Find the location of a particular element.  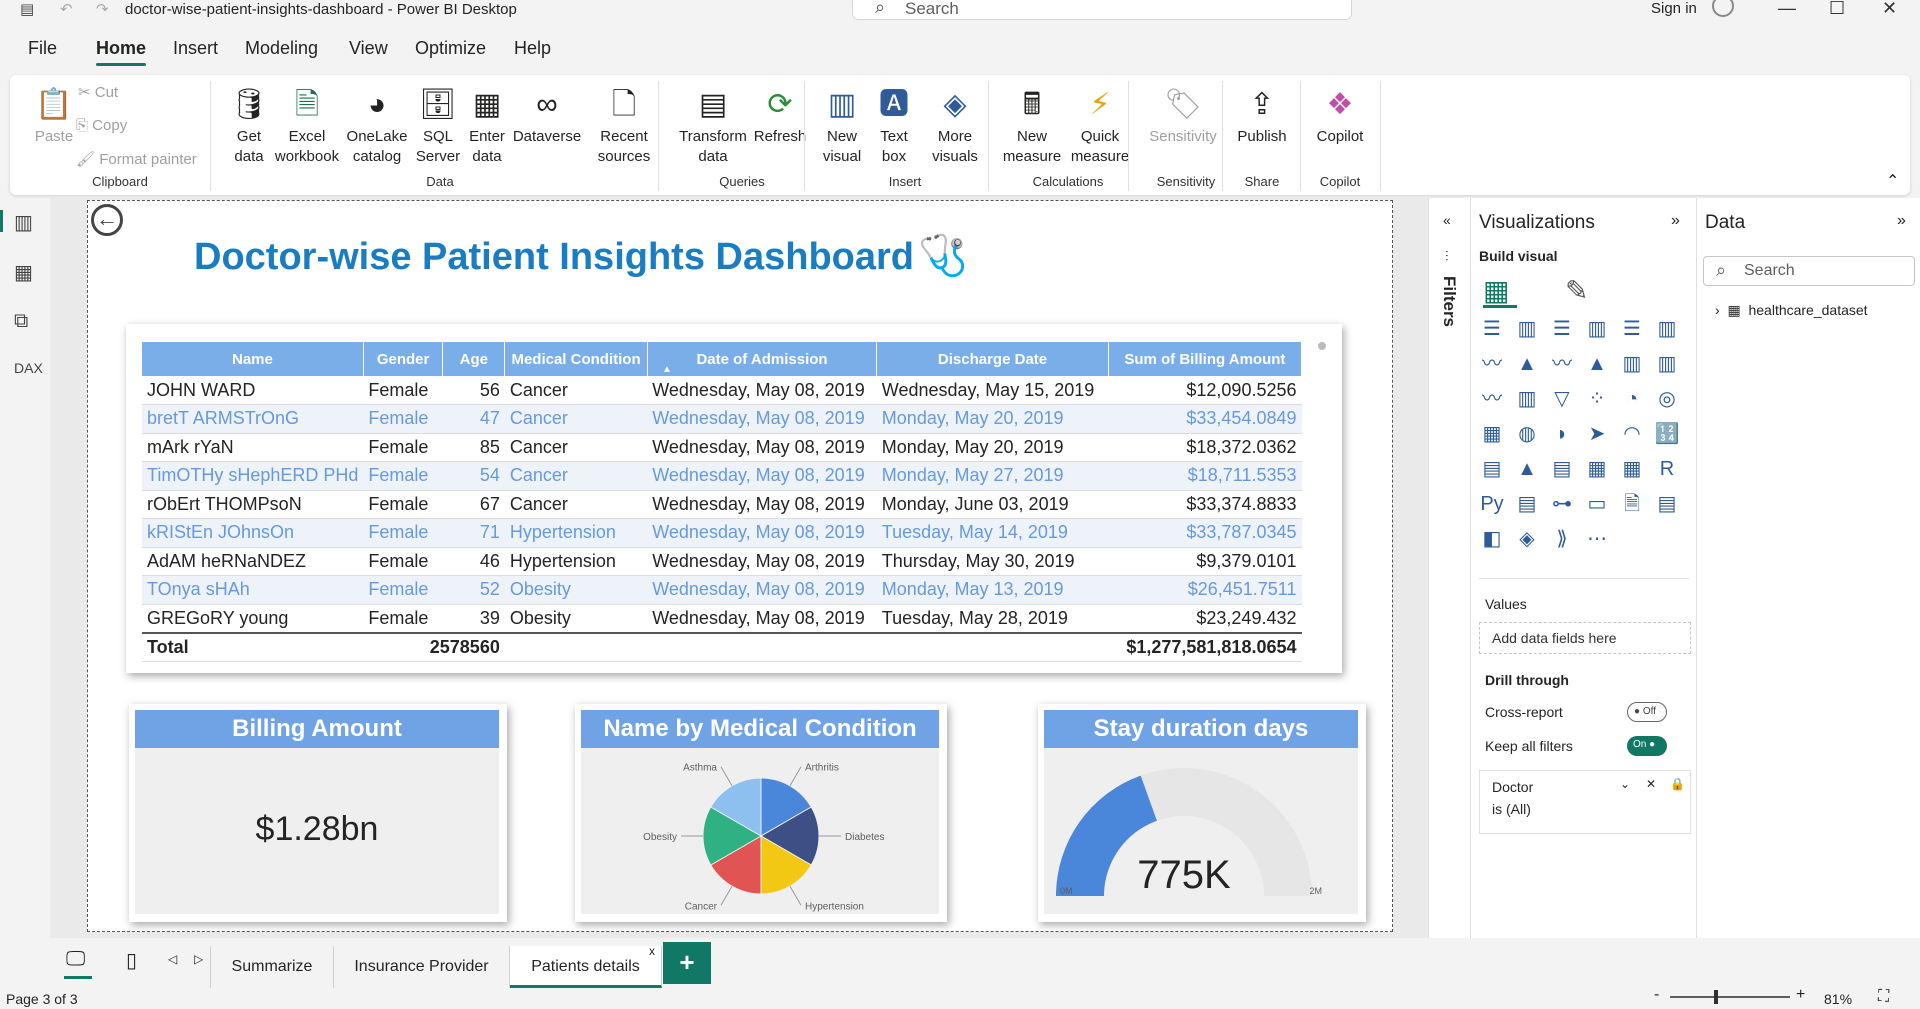

page-tab-summarize: Summarize is located at coordinates (272, 967).